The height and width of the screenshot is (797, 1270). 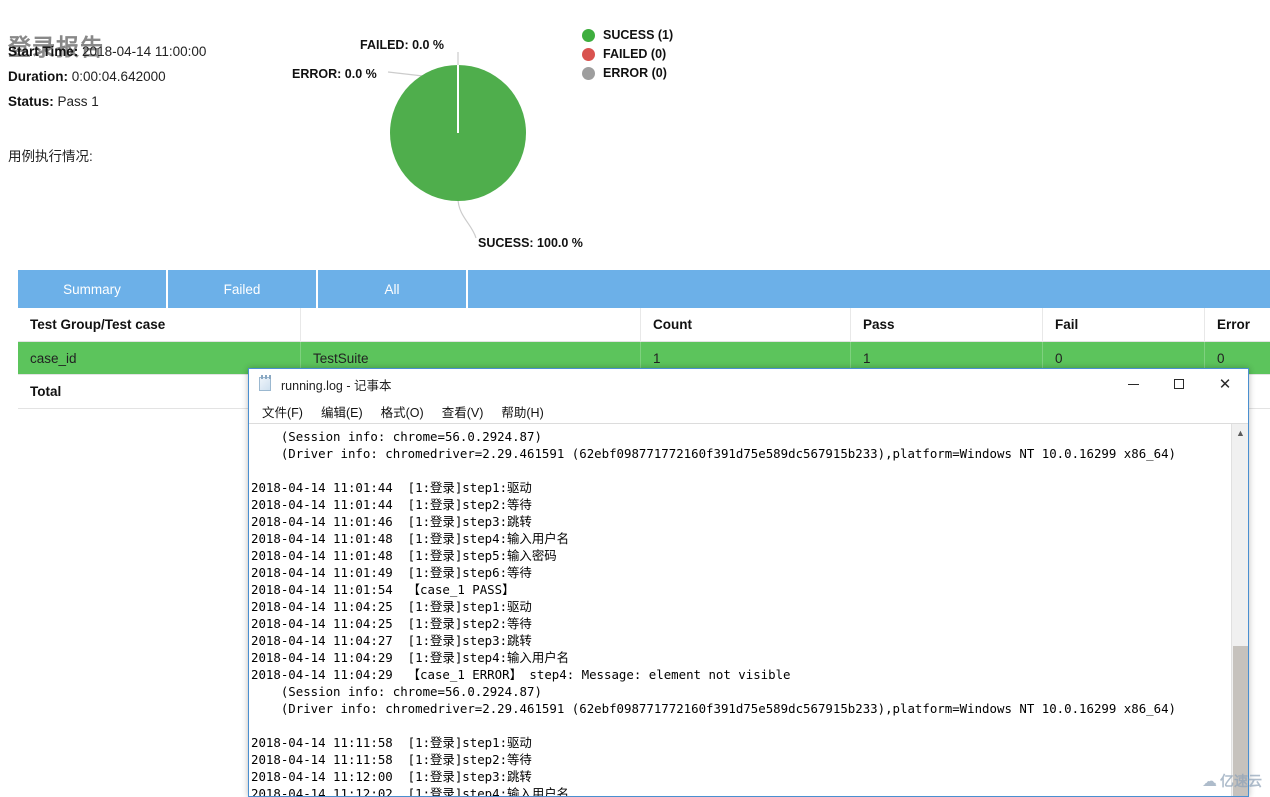 What do you see at coordinates (522, 411) in the screenshot?
I see `menu-help: 帮助(H)` at bounding box center [522, 411].